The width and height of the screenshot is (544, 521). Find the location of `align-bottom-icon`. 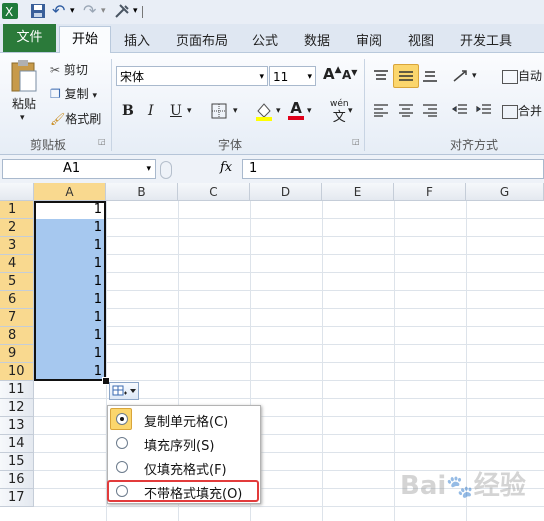

align-bottom-icon is located at coordinates (430, 77).